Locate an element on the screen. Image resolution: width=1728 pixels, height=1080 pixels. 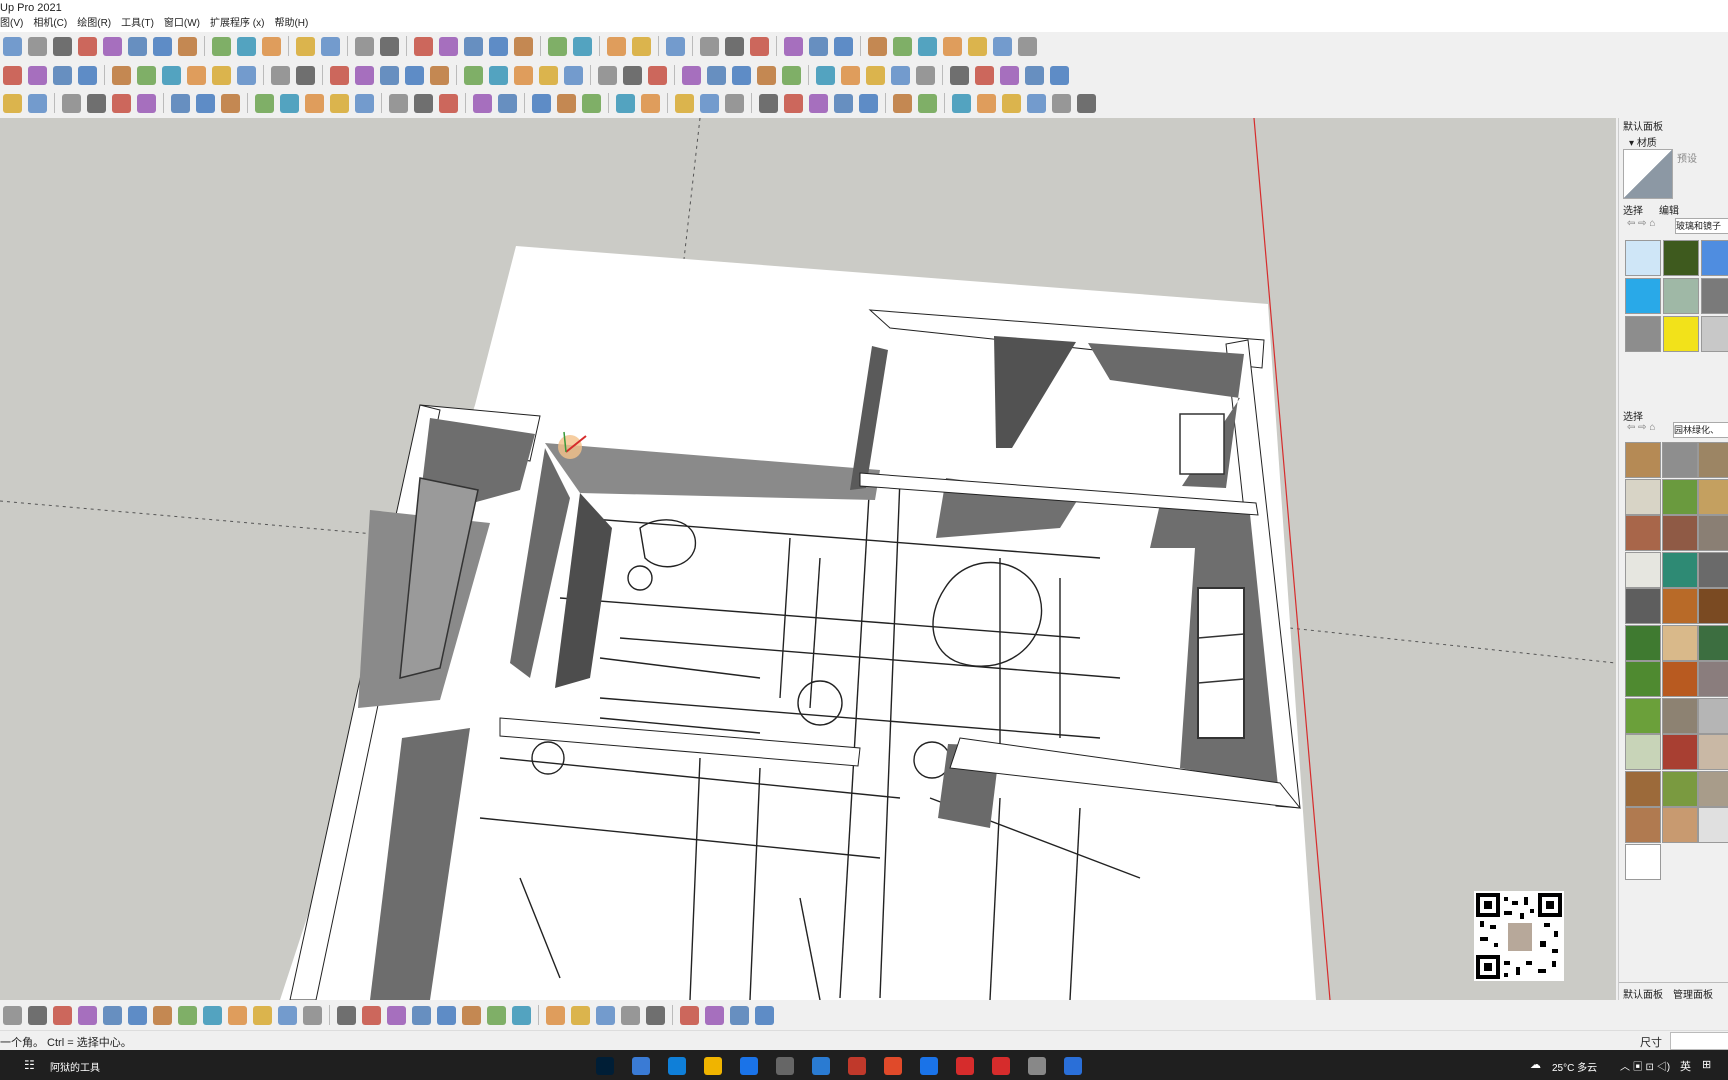
nav-back-forward-icon: ⇦ ⇨ ⌂ is located at coordinates (1641, 223).